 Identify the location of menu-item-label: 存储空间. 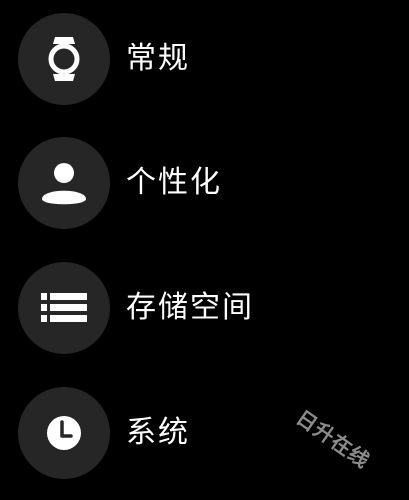
(190, 307).